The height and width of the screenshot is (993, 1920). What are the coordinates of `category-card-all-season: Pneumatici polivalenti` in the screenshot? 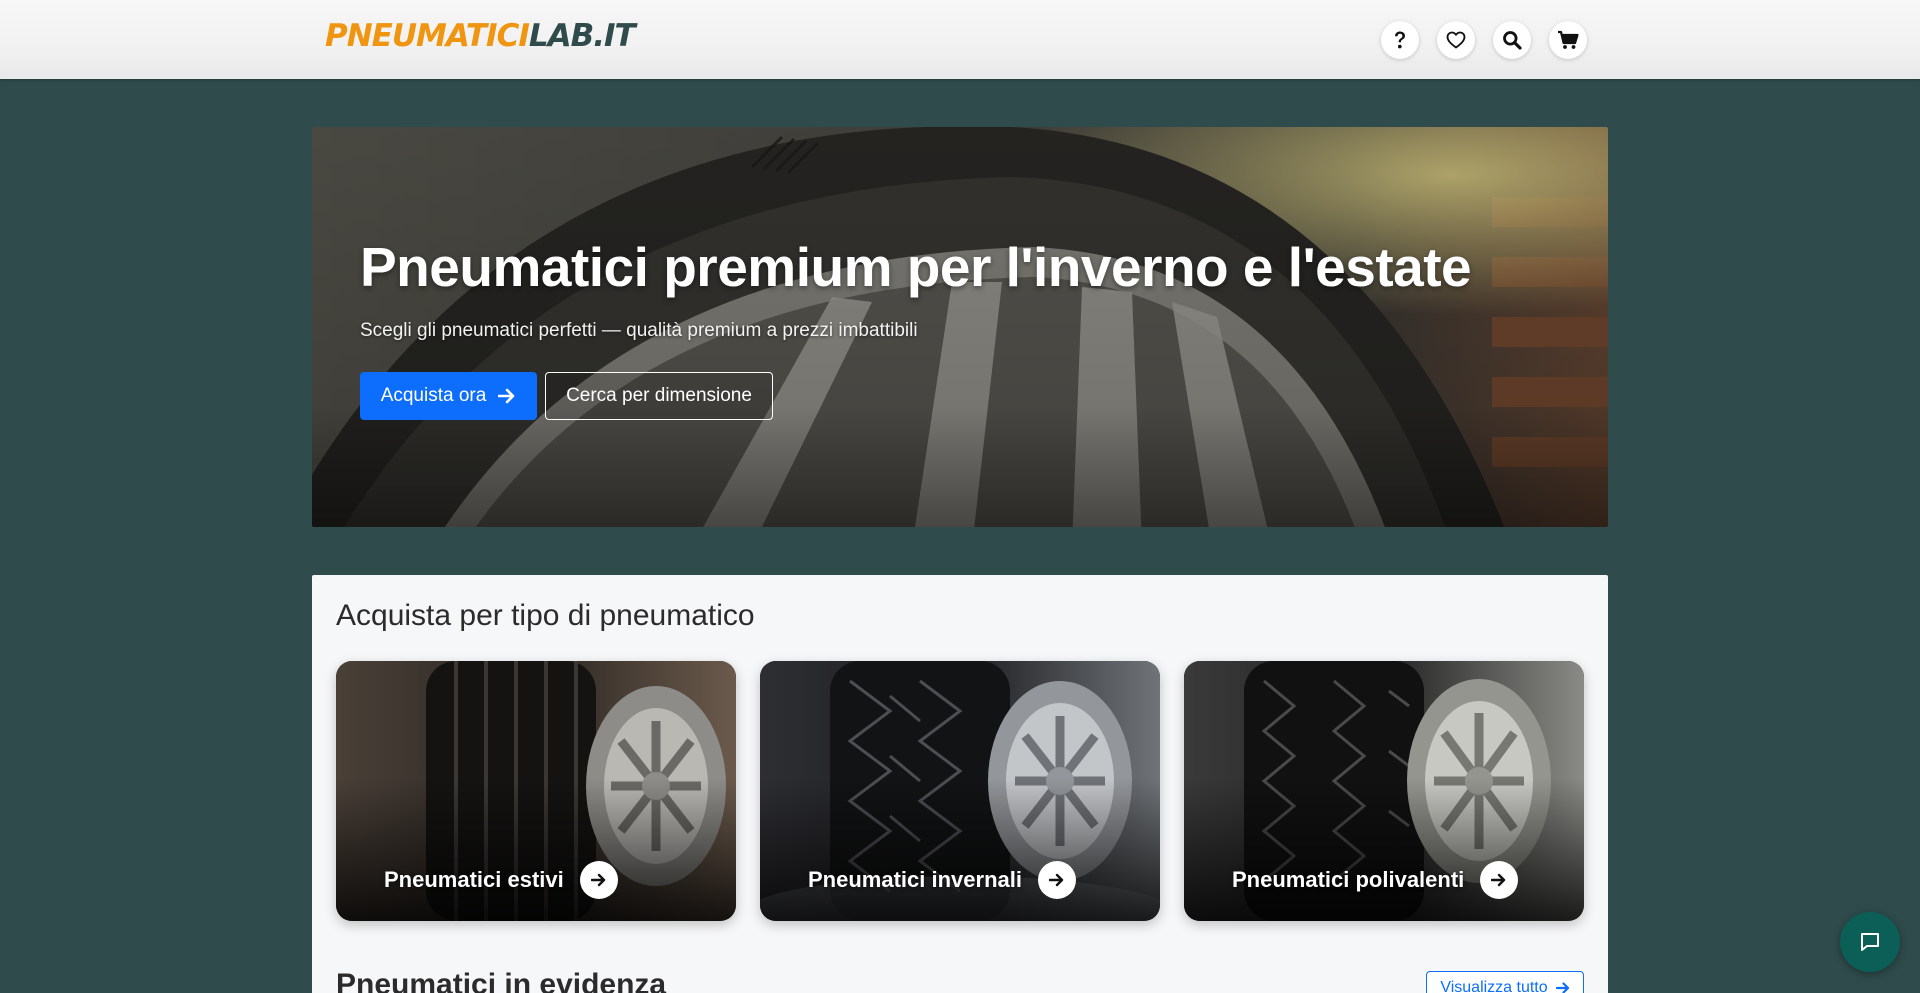 It's located at (1384, 791).